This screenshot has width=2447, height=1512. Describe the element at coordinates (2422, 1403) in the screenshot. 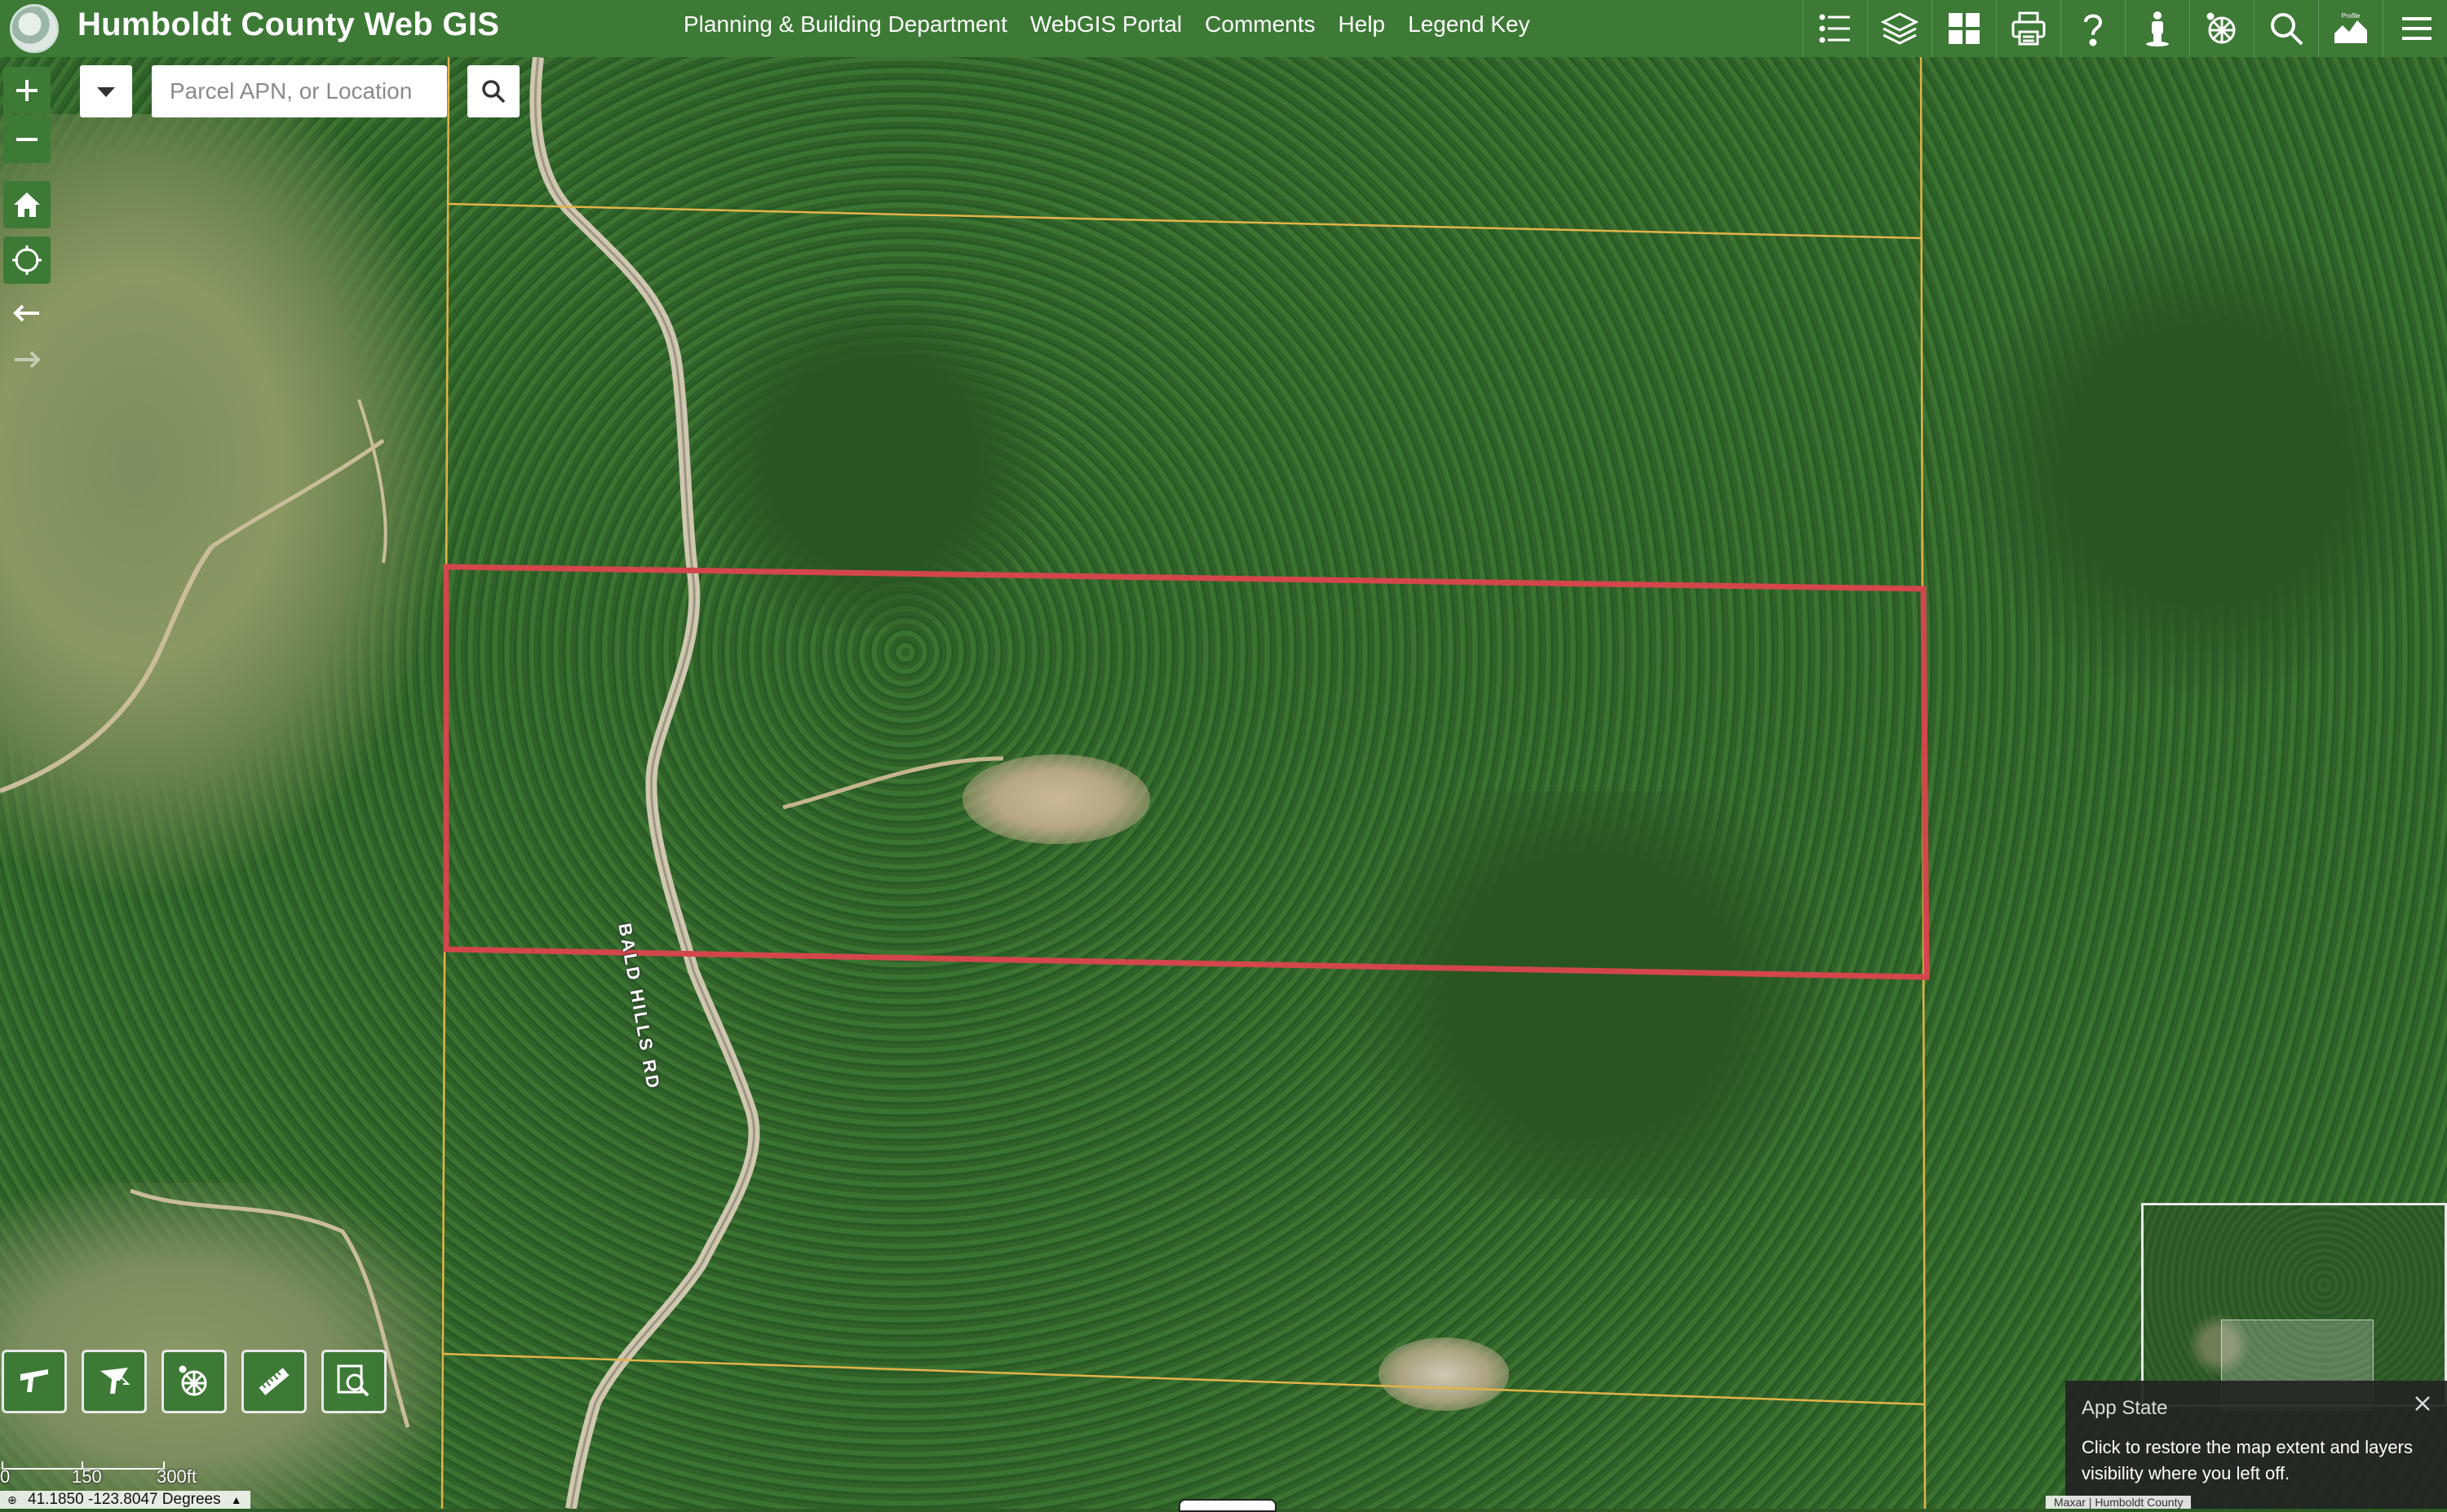

I see `close-icon` at that location.